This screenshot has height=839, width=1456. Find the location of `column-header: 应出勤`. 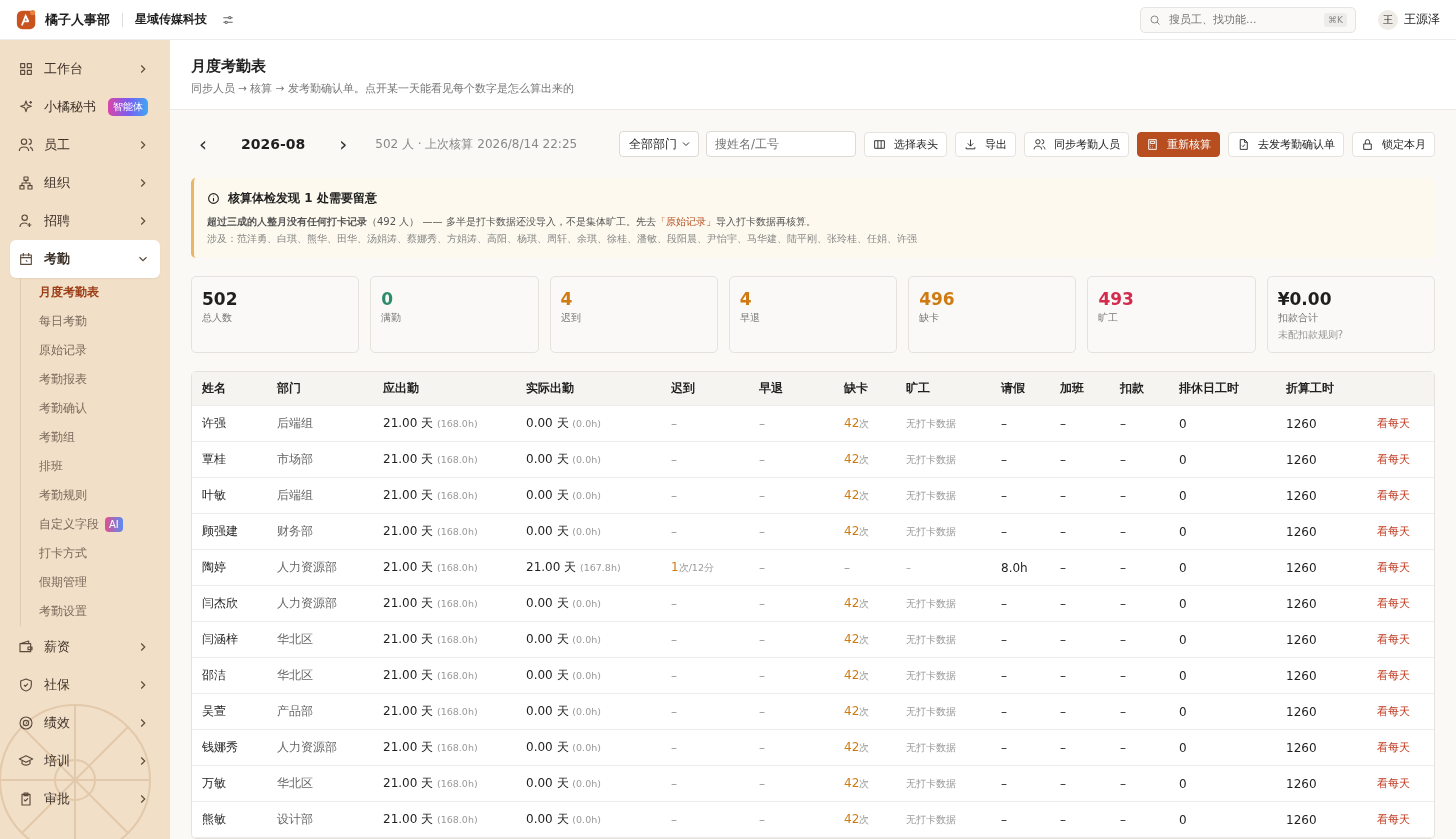

column-header: 应出勤 is located at coordinates (401, 388).